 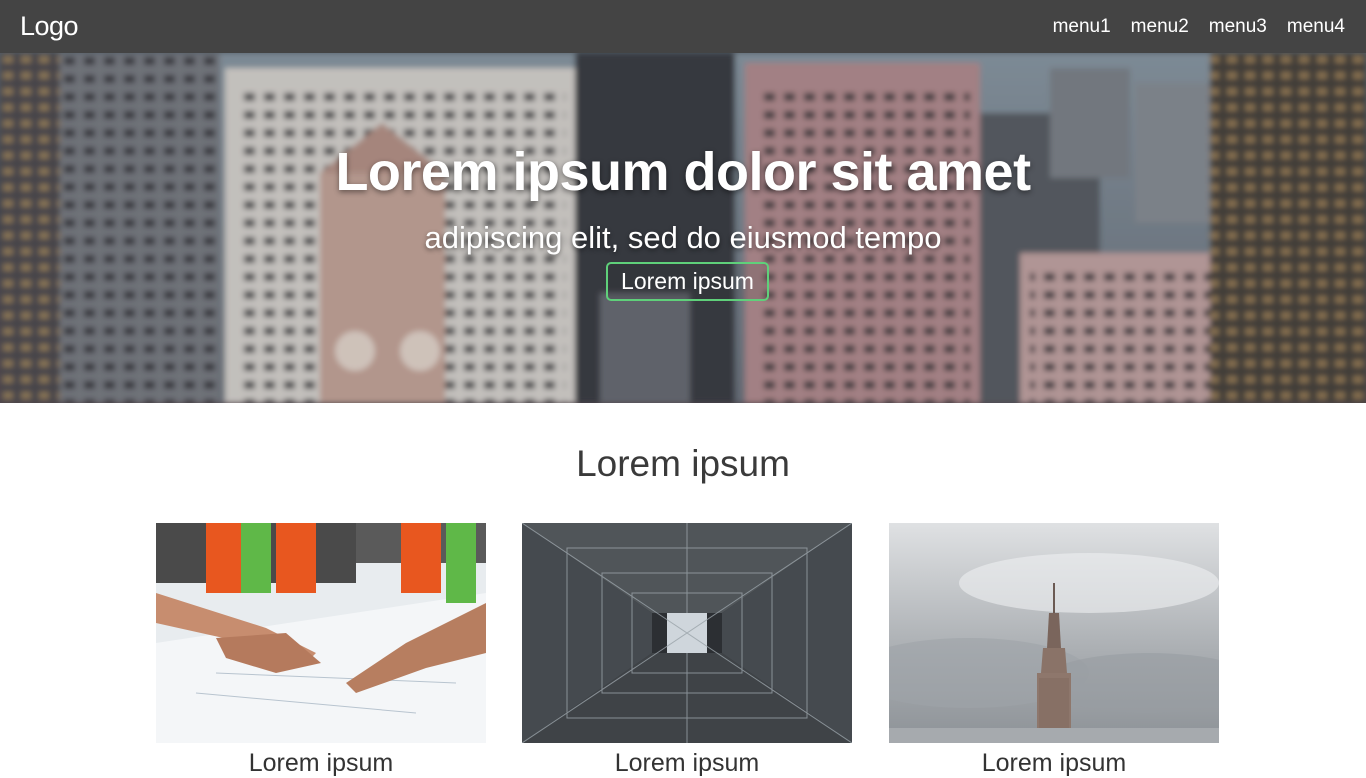 I want to click on card-2-title: Lorem ipsum, so click(x=687, y=763).